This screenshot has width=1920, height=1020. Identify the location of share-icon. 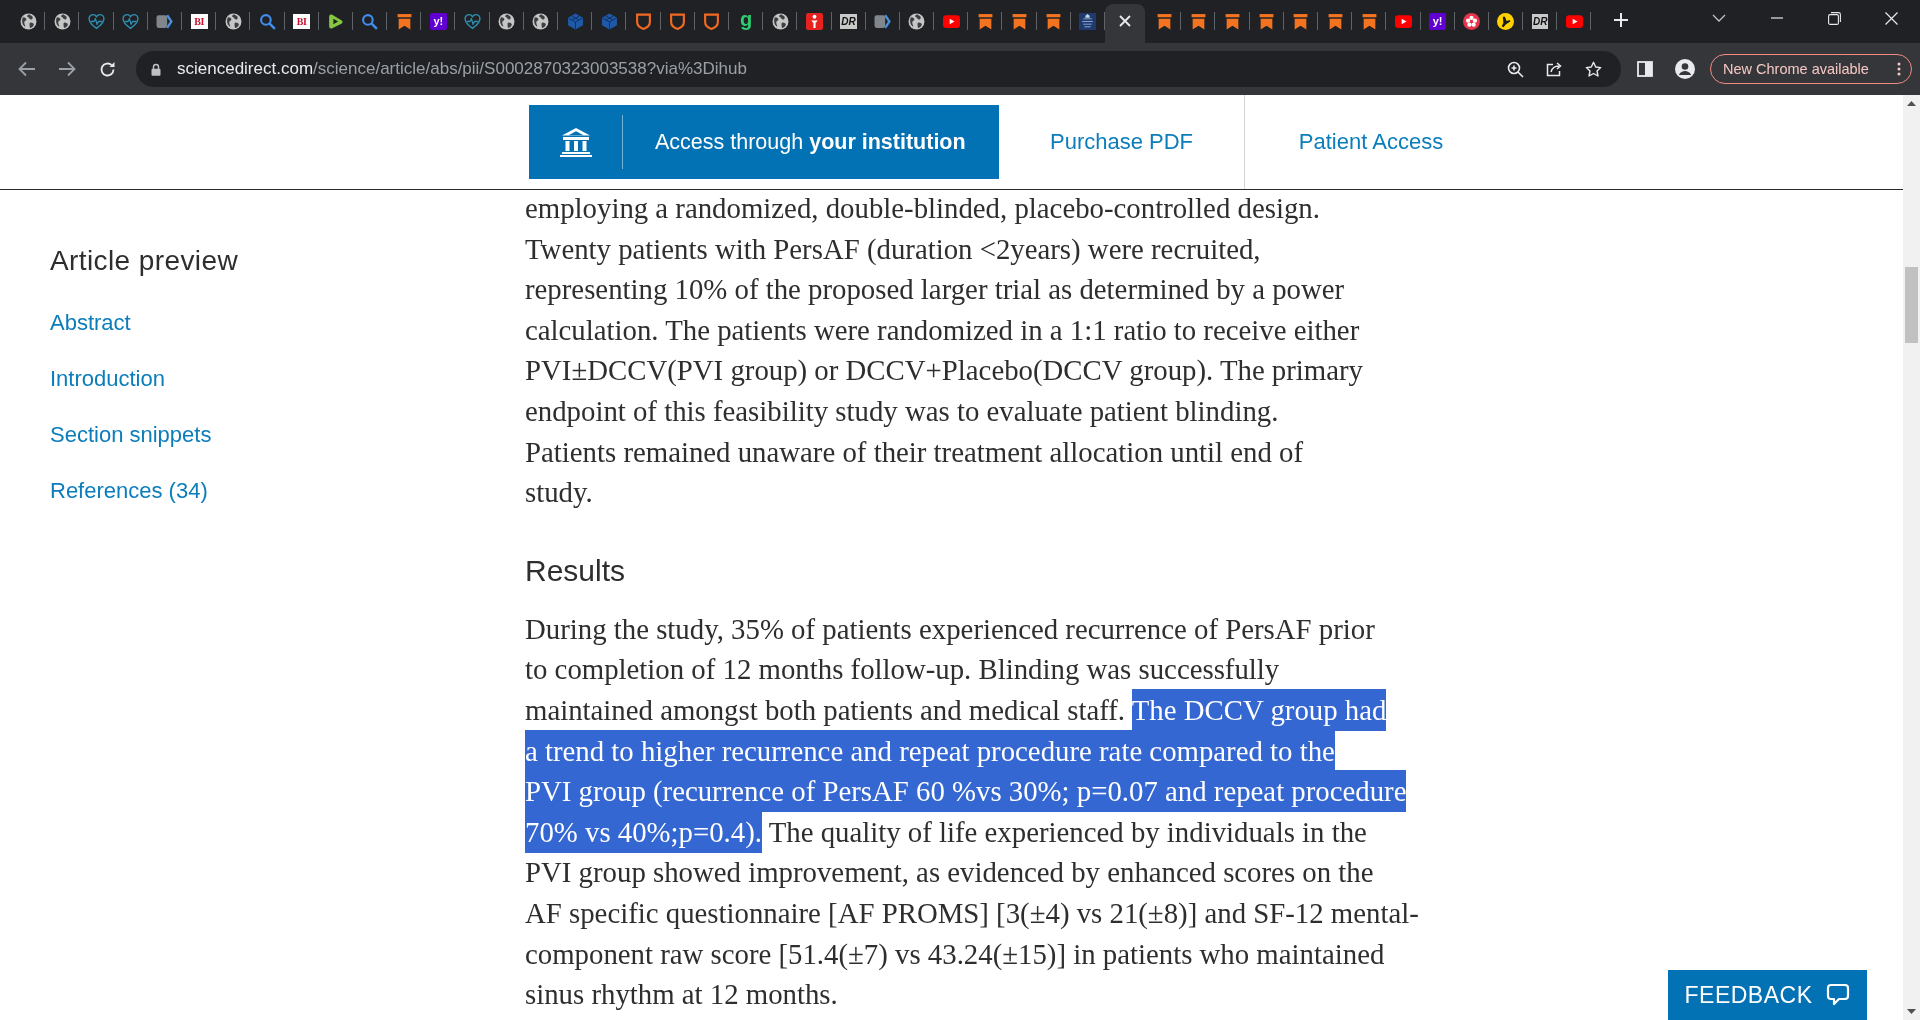
(1554, 69).